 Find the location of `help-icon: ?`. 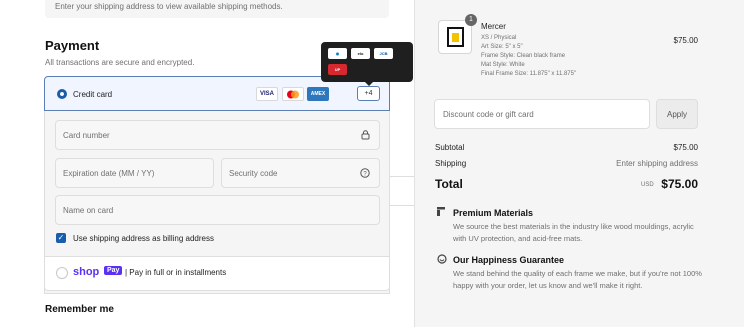

help-icon: ? is located at coordinates (365, 174).